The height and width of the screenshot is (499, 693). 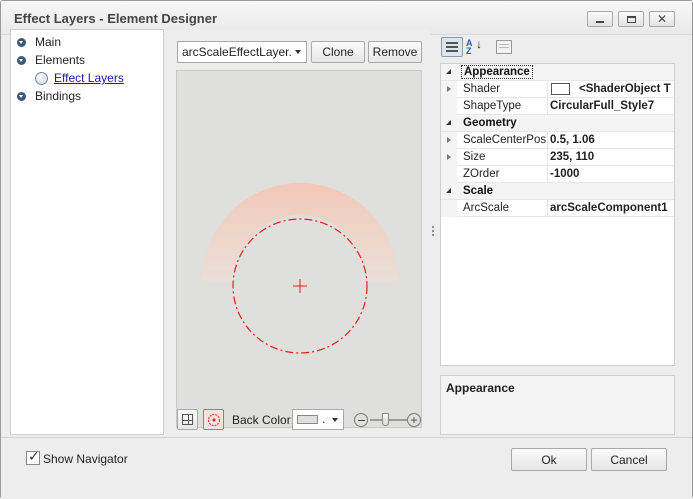 I want to click on property-toolbar: A Z ↓, so click(x=556, y=48).